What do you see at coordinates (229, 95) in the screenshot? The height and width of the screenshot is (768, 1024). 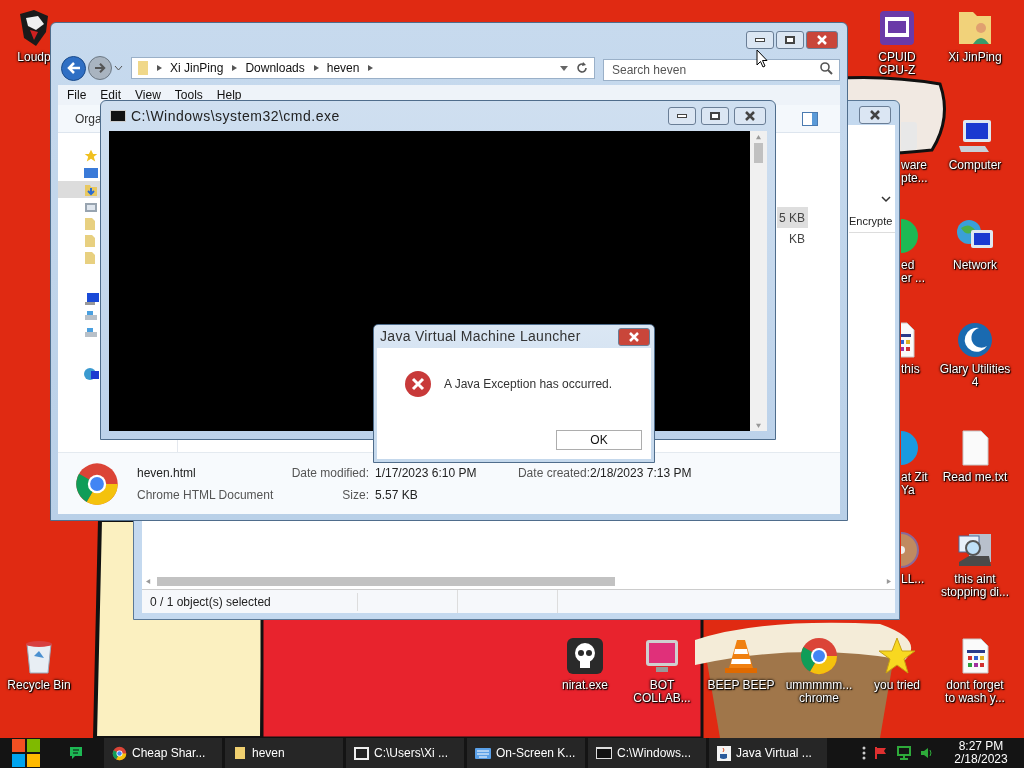 I see `menu-item: Help` at bounding box center [229, 95].